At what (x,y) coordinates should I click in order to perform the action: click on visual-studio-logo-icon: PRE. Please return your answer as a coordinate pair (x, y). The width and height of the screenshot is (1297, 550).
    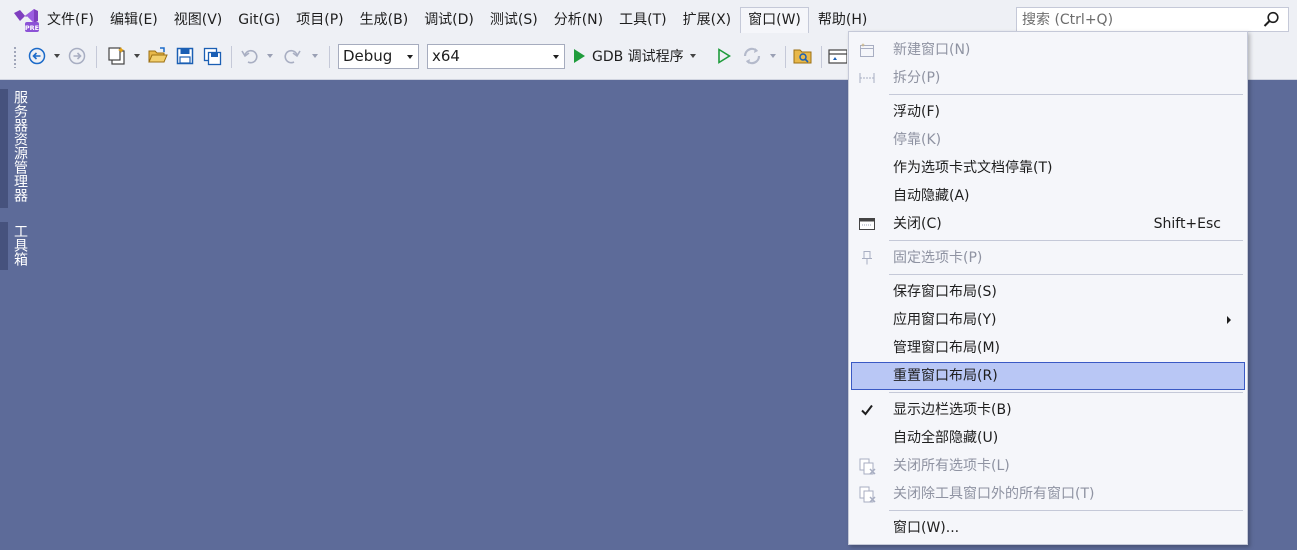
    Looking at the image, I should click on (26, 20).